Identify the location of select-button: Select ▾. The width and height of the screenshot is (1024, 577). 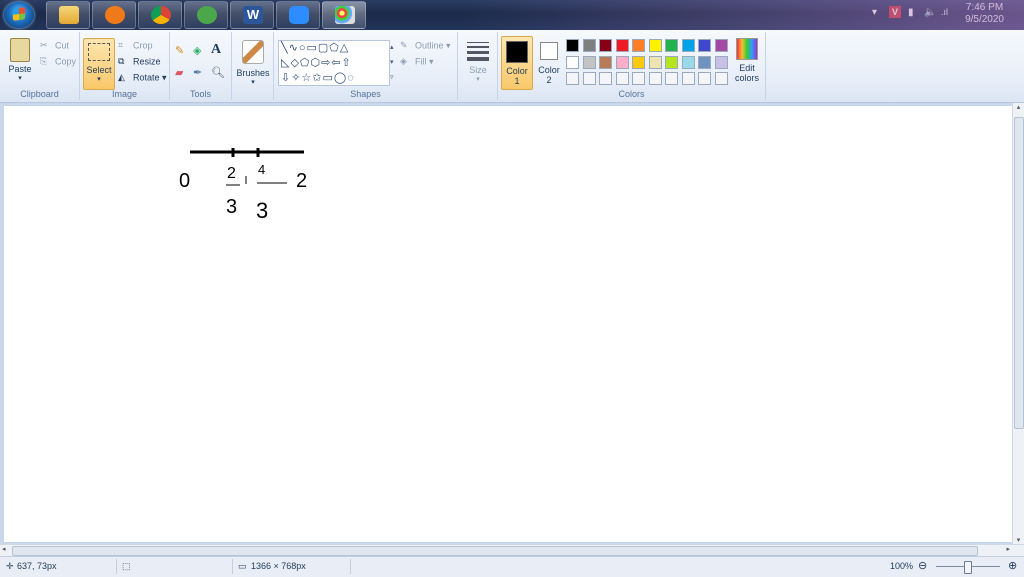
(99, 64).